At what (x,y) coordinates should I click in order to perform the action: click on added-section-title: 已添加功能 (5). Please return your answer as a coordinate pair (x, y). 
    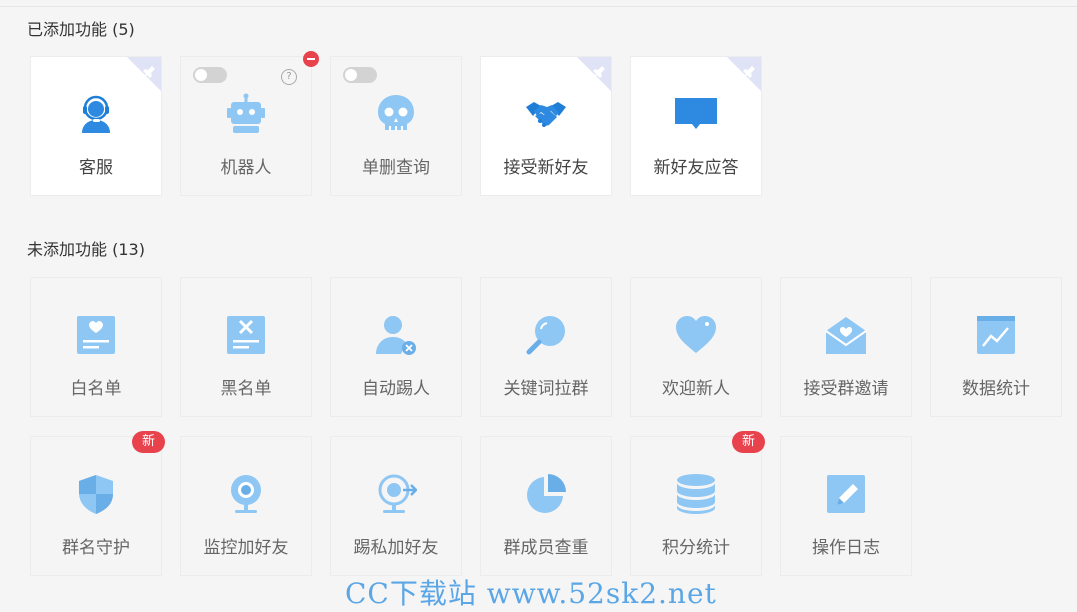
    Looking at the image, I should click on (81, 29).